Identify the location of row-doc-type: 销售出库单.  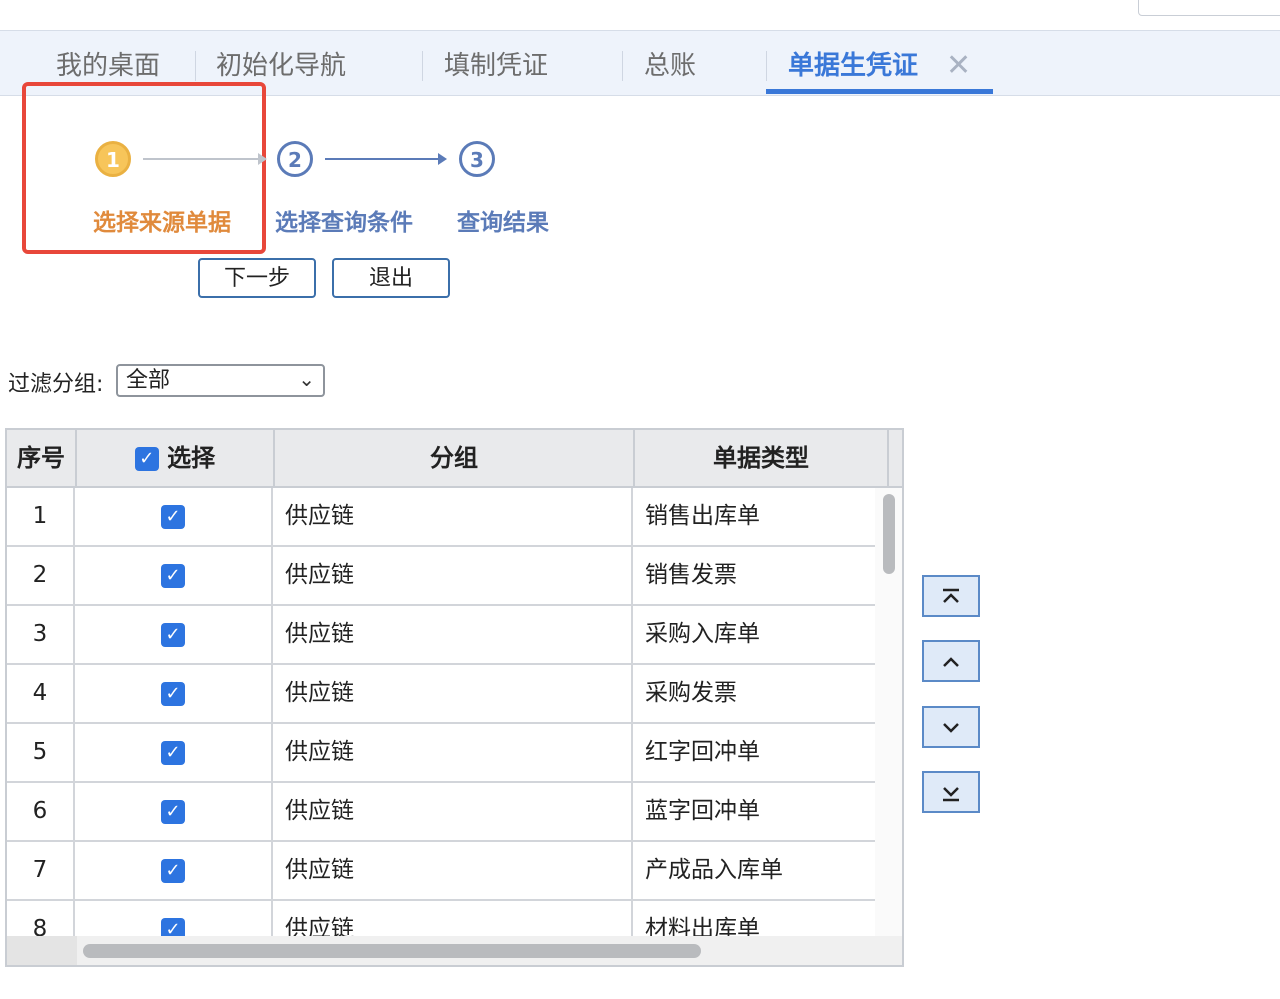
(702, 516).